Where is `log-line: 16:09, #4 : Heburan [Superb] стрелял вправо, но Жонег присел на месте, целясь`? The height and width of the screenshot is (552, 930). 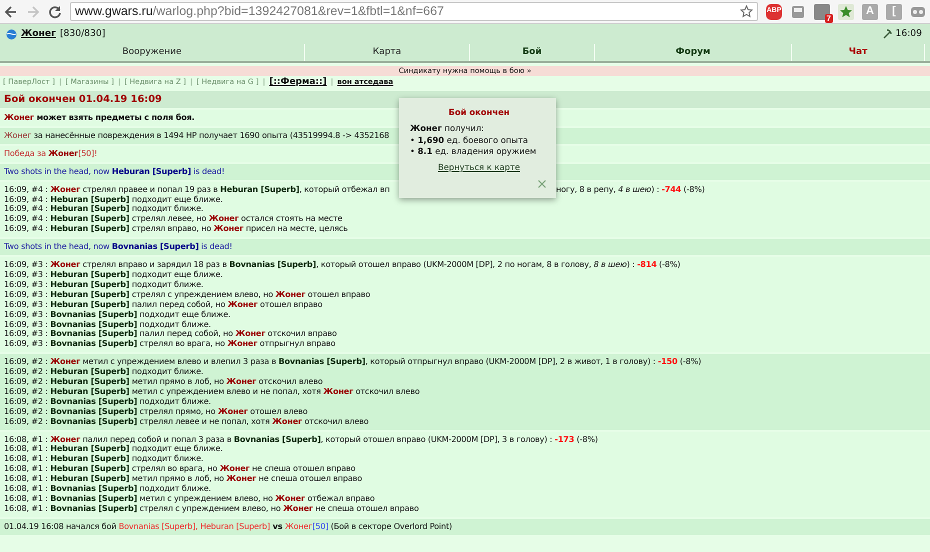 log-line: 16:09, #4 : Heburan [Superb] стрелял вправо, но Жонег присел на месте, целясь is located at coordinates (176, 229).